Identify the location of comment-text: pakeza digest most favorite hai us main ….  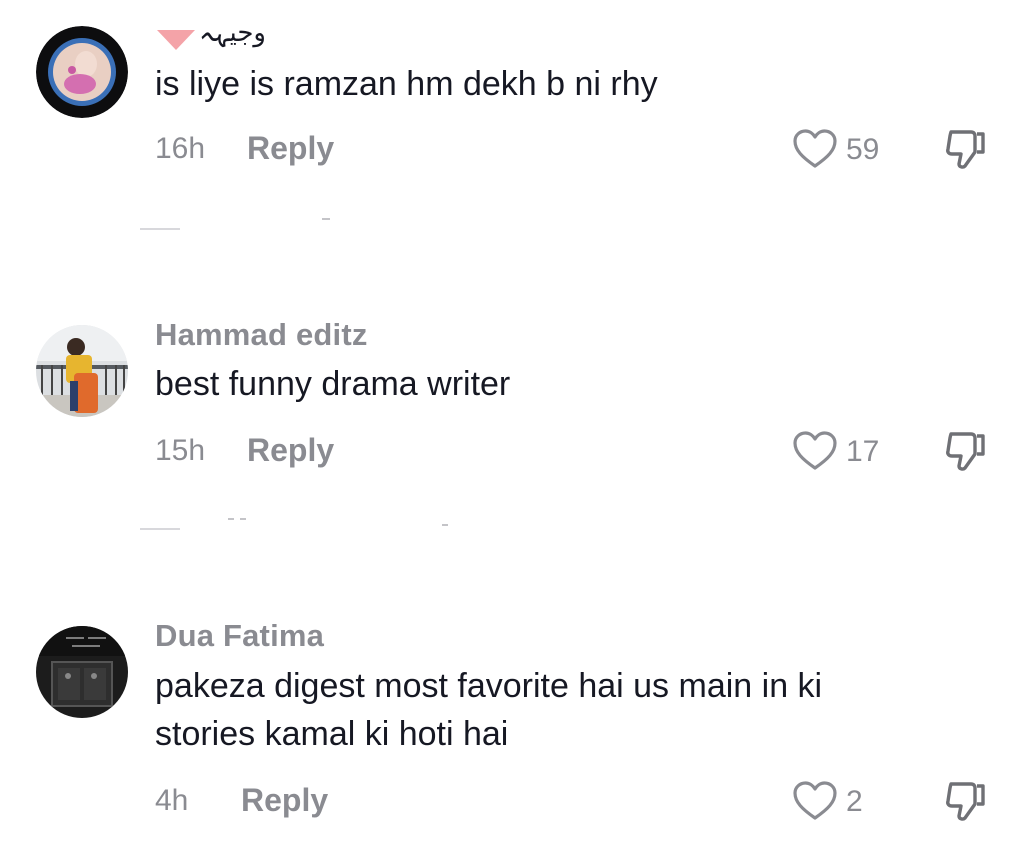
(488, 710).